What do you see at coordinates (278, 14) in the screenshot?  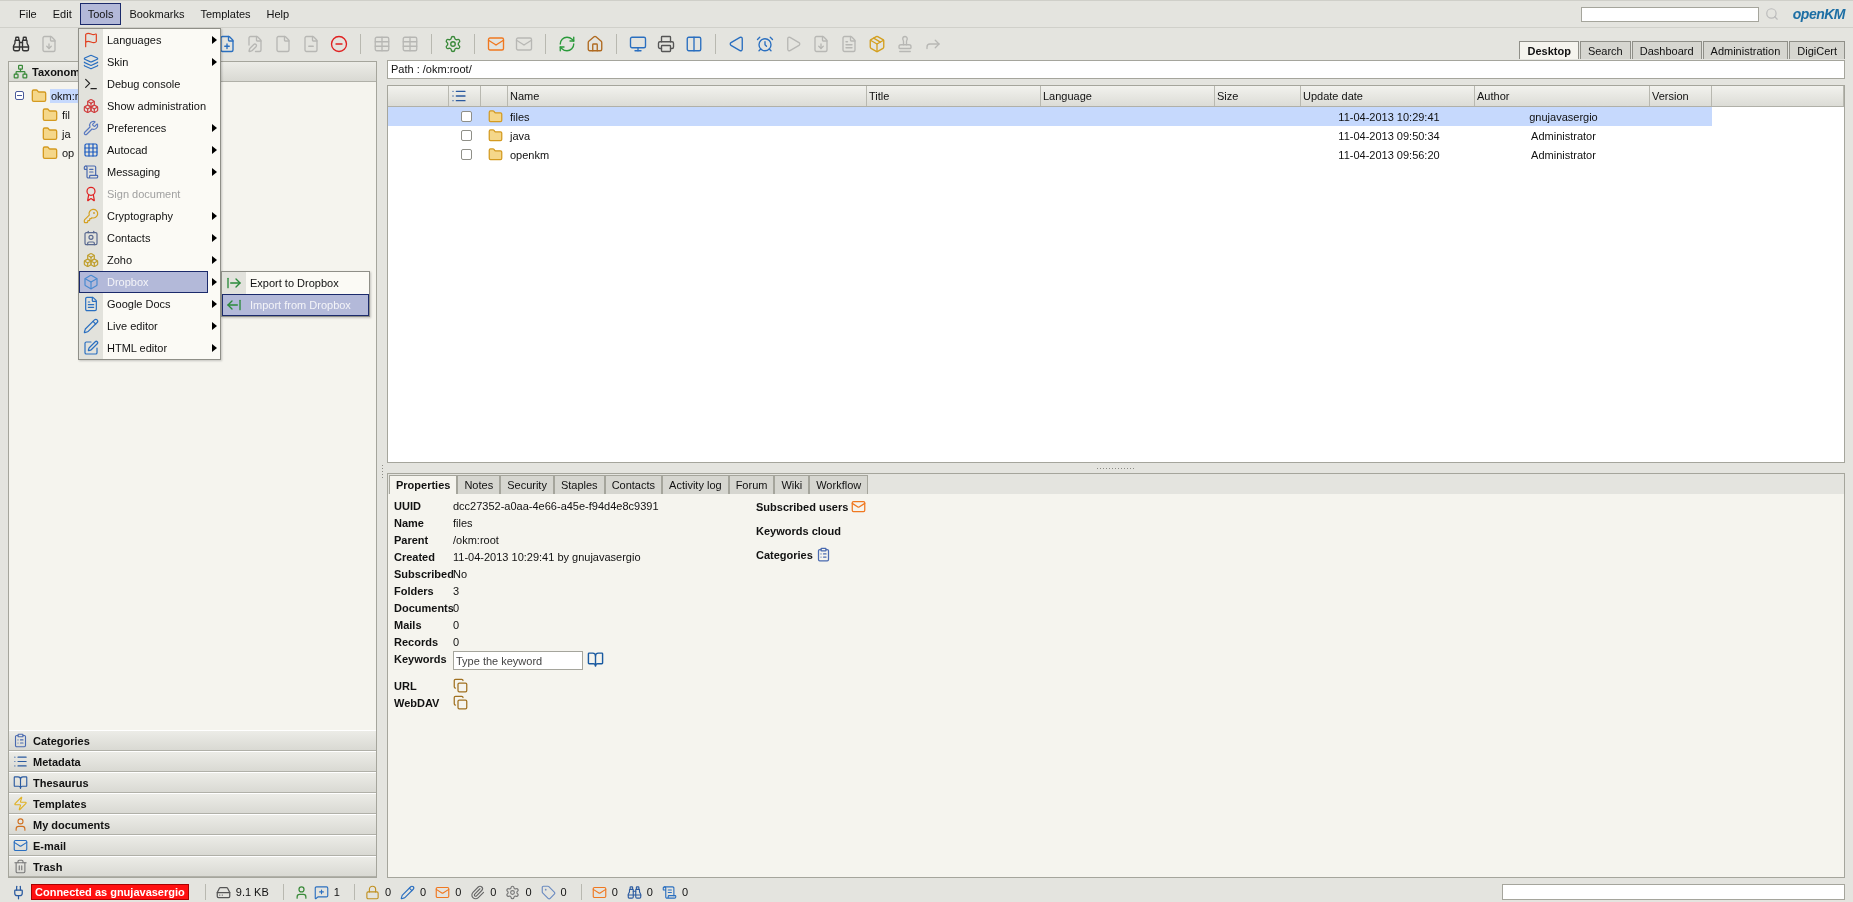 I see `menu-item: Help` at bounding box center [278, 14].